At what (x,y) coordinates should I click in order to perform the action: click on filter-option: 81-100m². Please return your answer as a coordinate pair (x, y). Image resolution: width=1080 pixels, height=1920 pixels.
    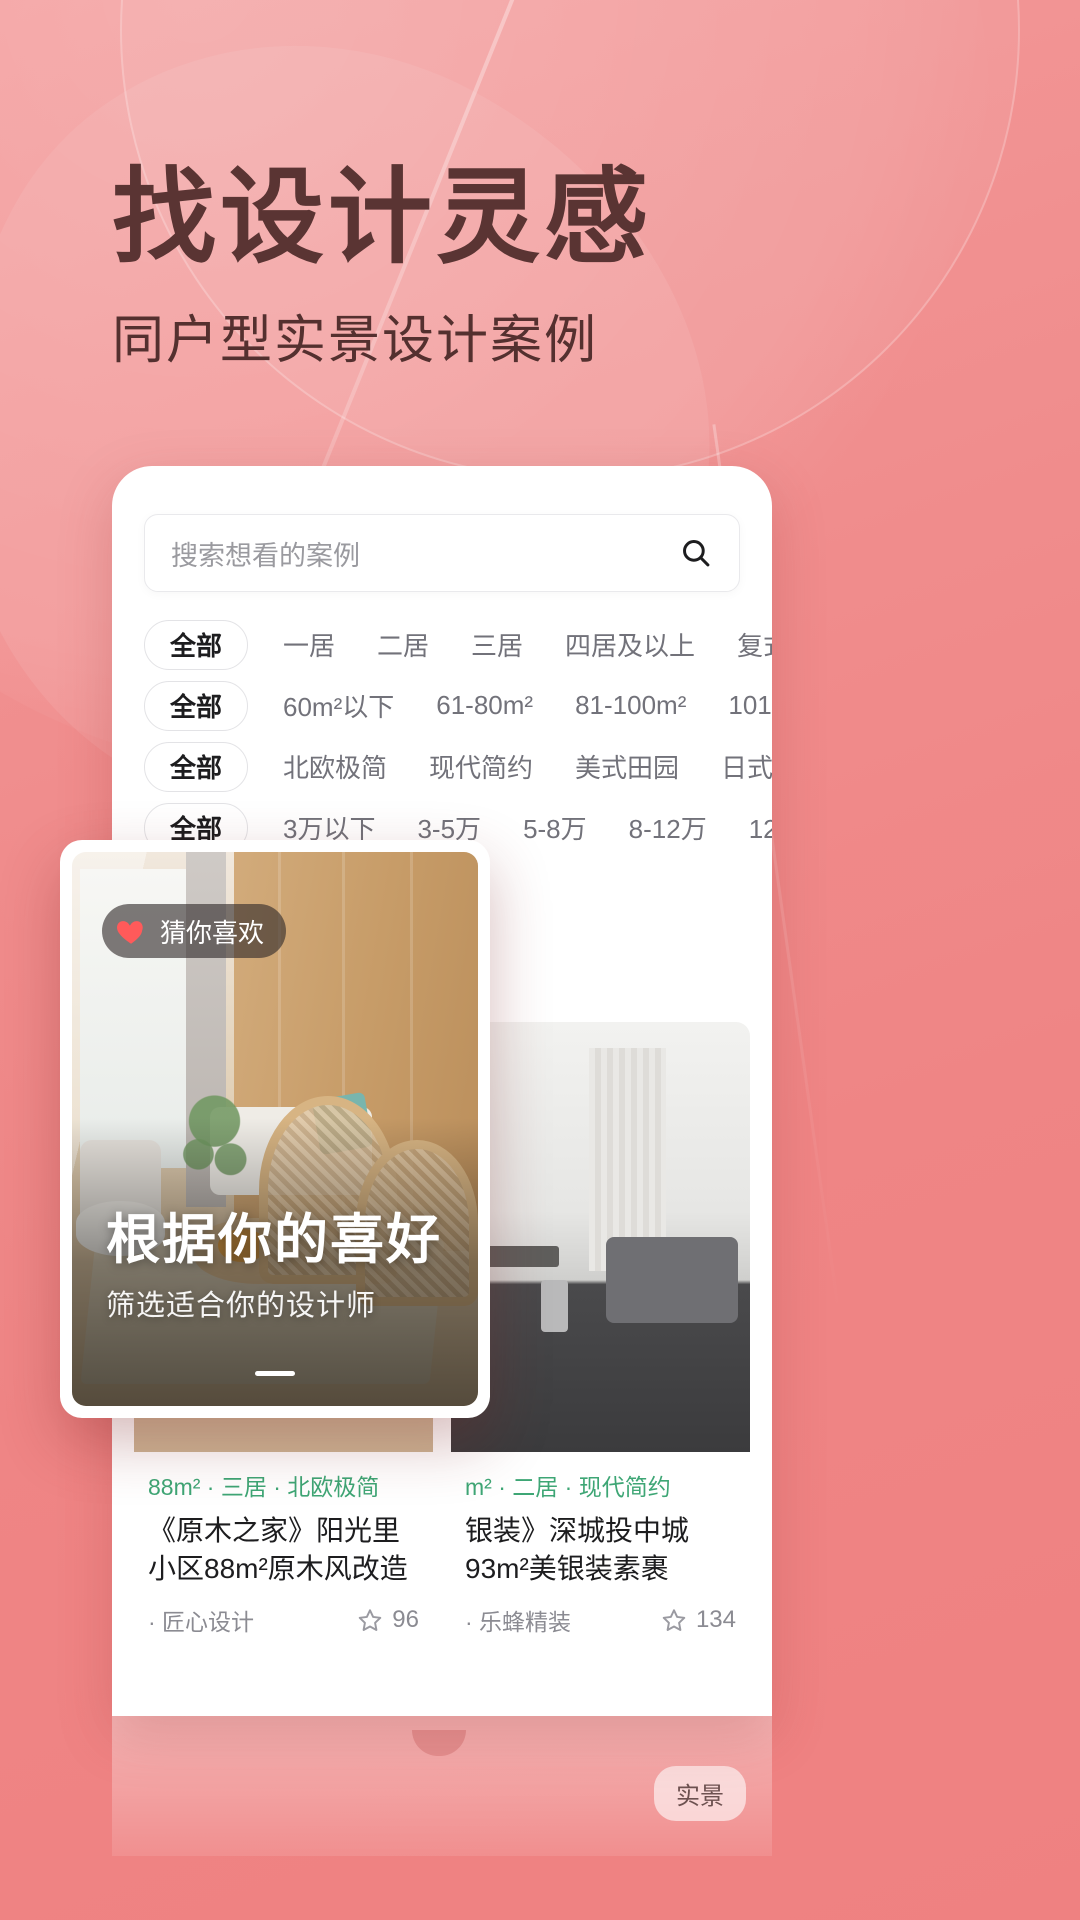
    Looking at the image, I should click on (630, 705).